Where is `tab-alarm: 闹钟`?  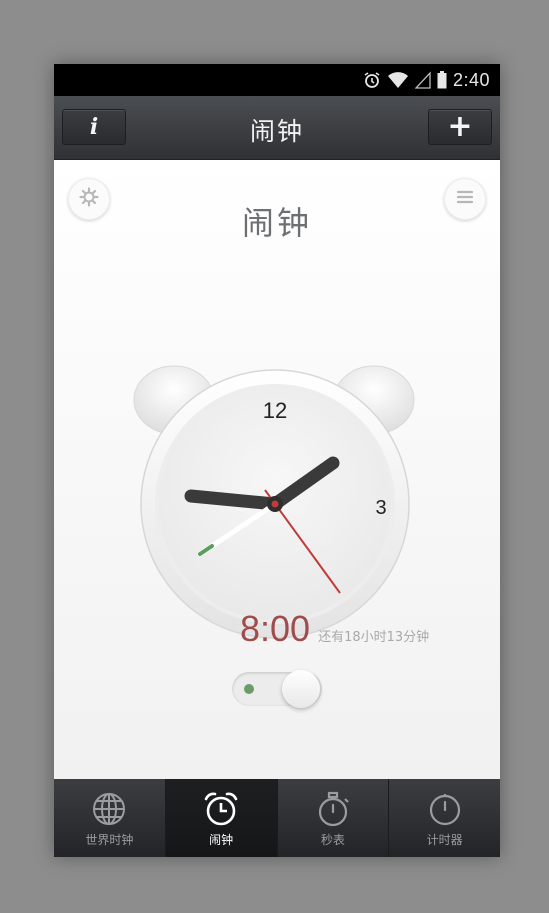
tab-alarm: 闹钟 is located at coordinates (221, 818).